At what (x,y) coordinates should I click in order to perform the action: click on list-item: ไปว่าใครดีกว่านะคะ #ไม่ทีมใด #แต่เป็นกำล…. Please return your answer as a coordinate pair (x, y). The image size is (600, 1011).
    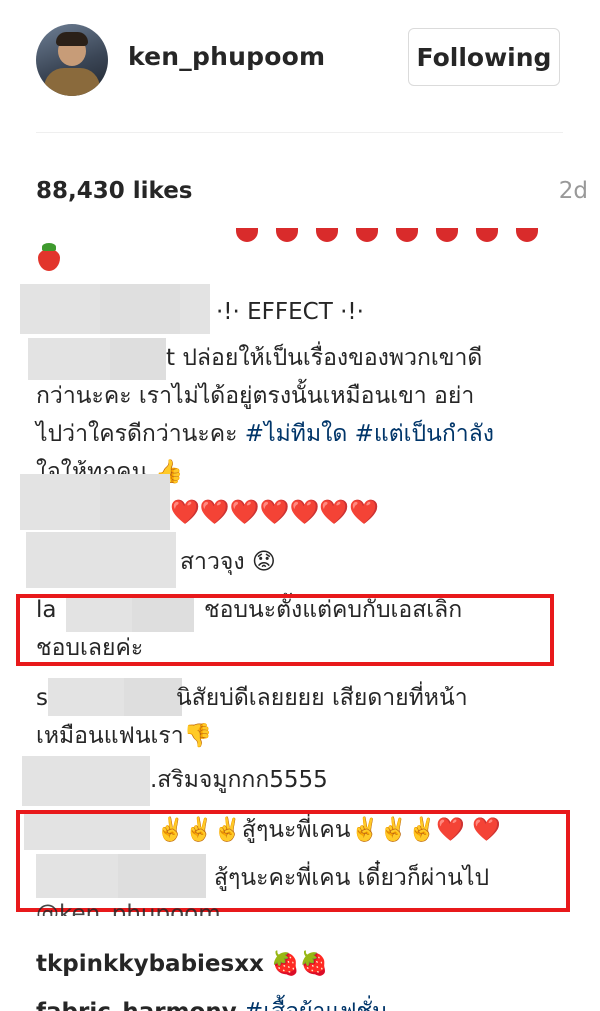
    Looking at the image, I should click on (265, 434).